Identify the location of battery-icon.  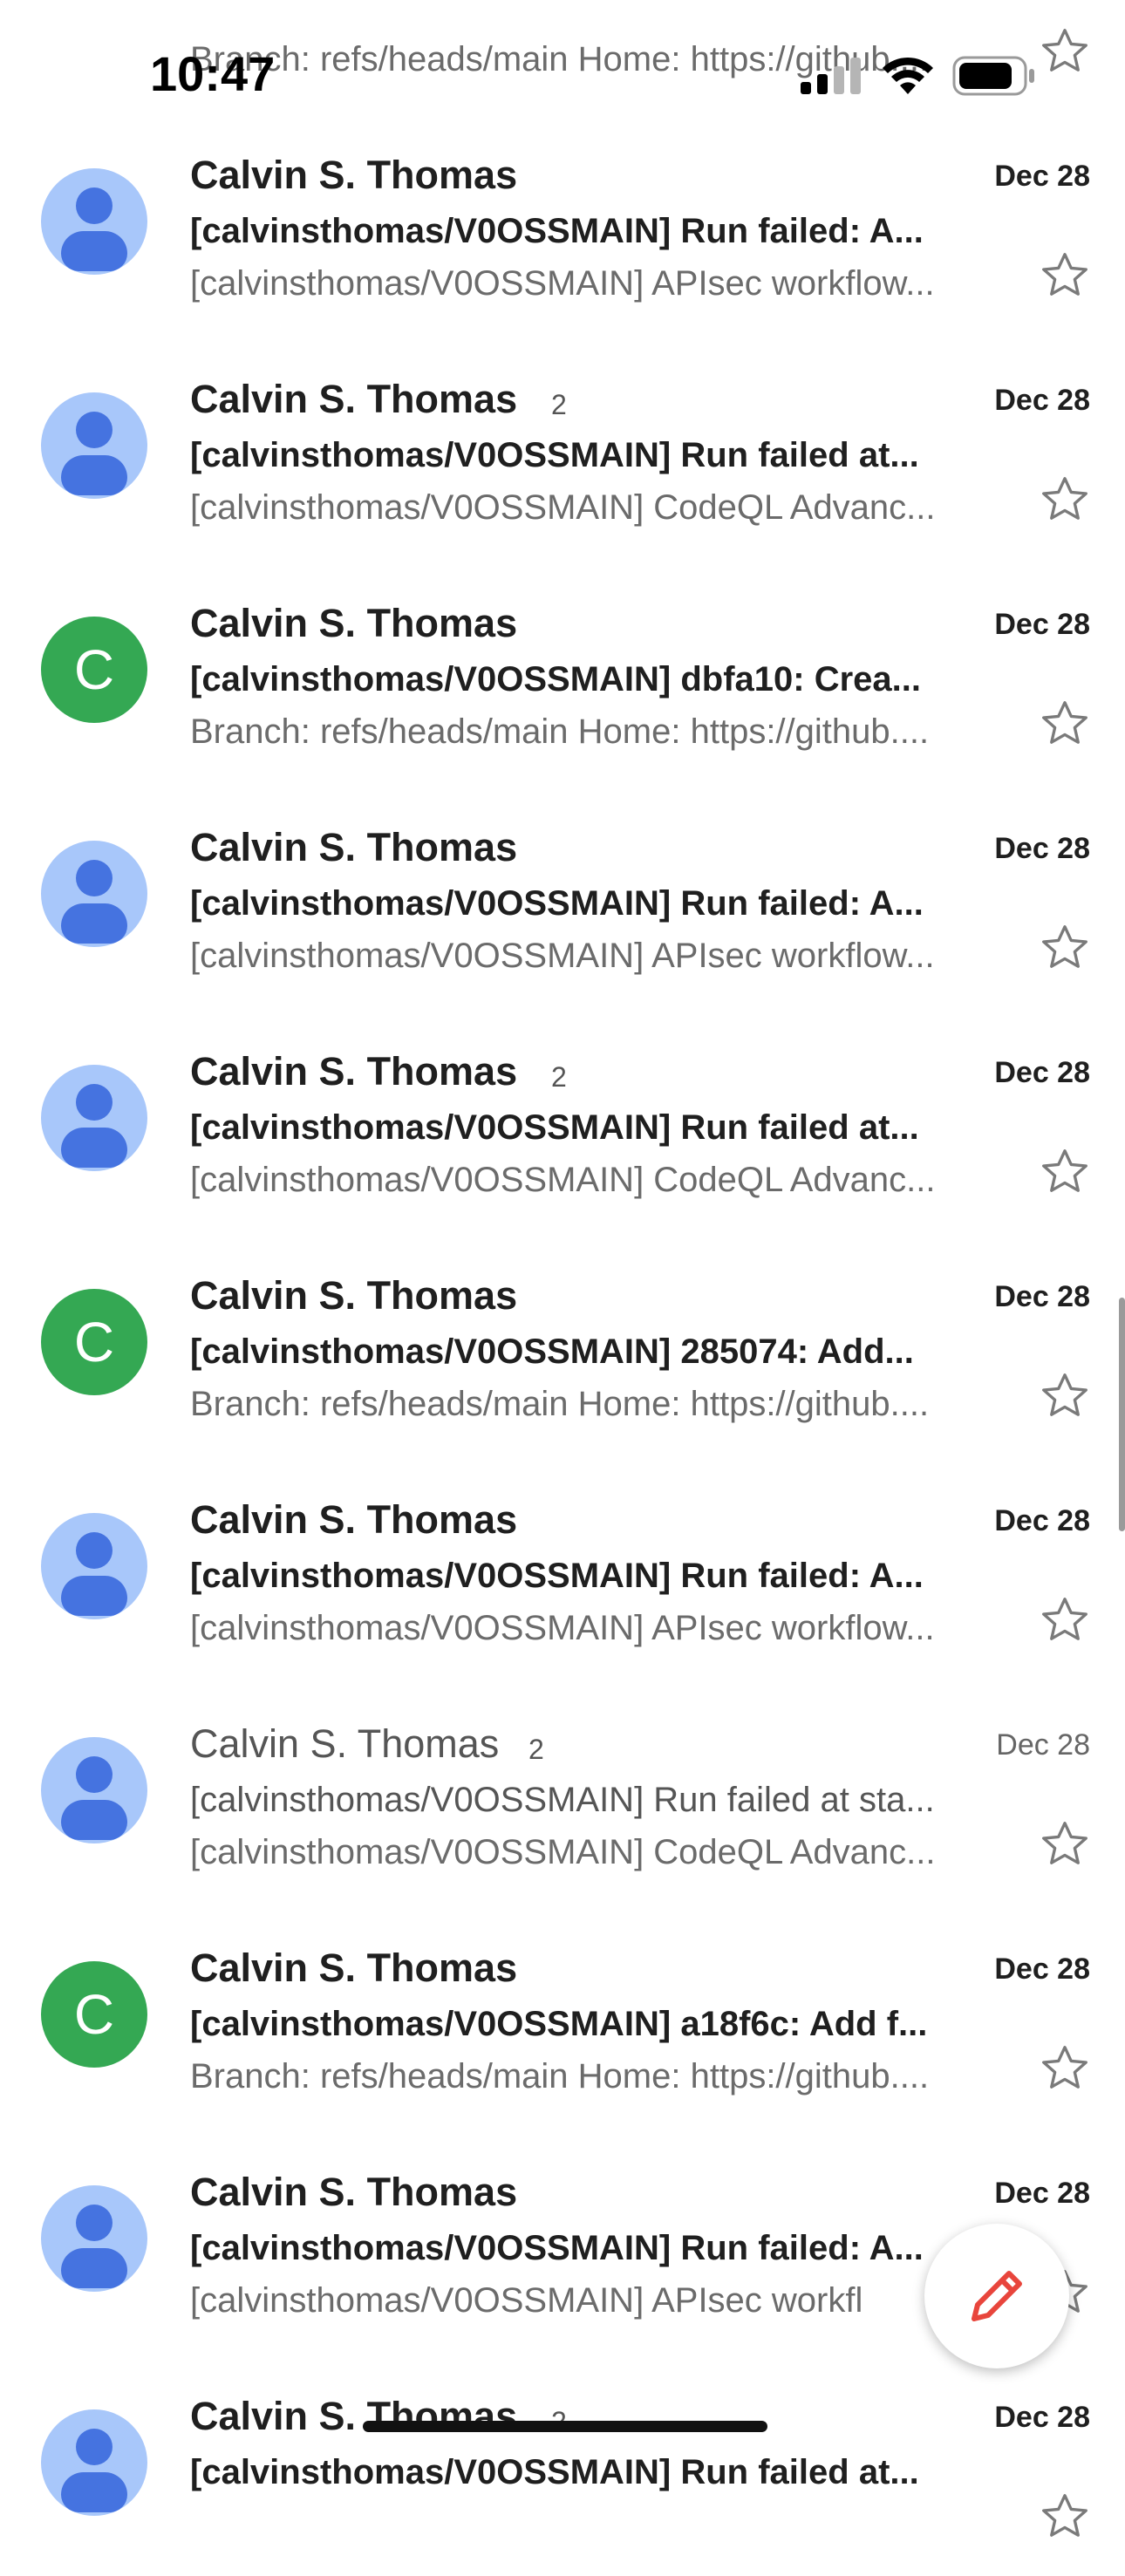
(993, 76).